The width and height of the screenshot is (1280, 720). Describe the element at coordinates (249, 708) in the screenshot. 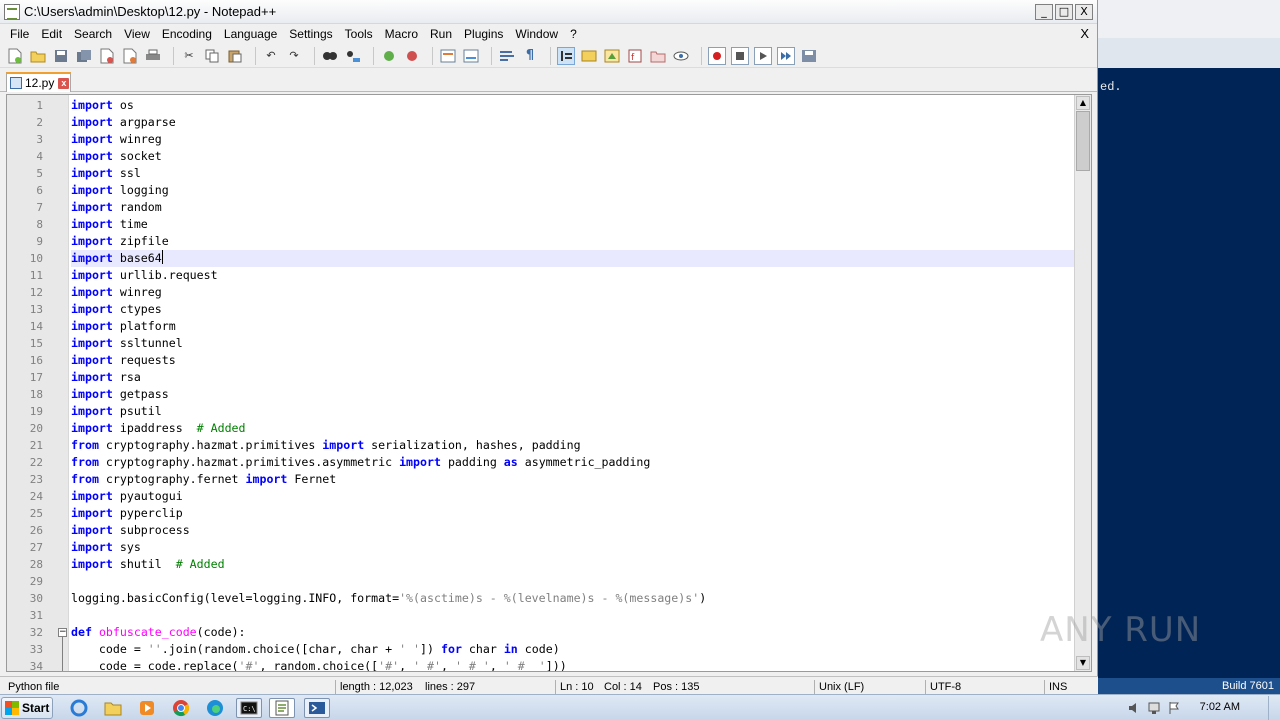

I see `cmd-icon: C:\` at that location.